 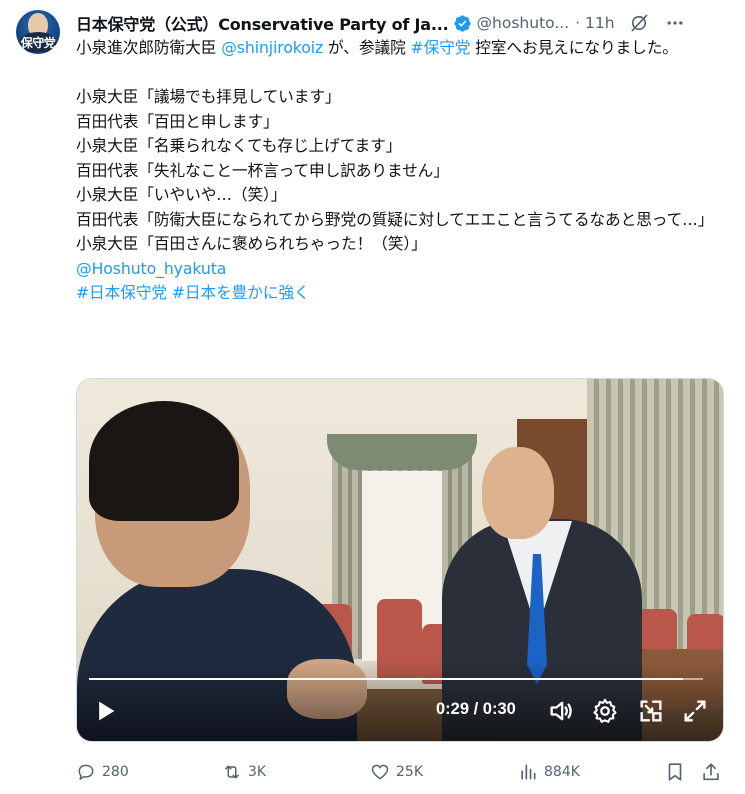 What do you see at coordinates (605, 711) in the screenshot?
I see `settings-gear-icon` at bounding box center [605, 711].